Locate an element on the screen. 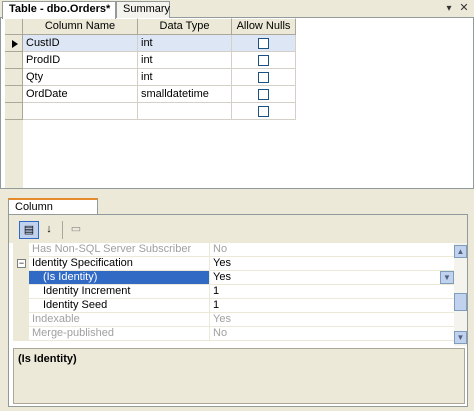 The image size is (474, 411). property-description-pane: (Is Identity) is located at coordinates (239, 376).